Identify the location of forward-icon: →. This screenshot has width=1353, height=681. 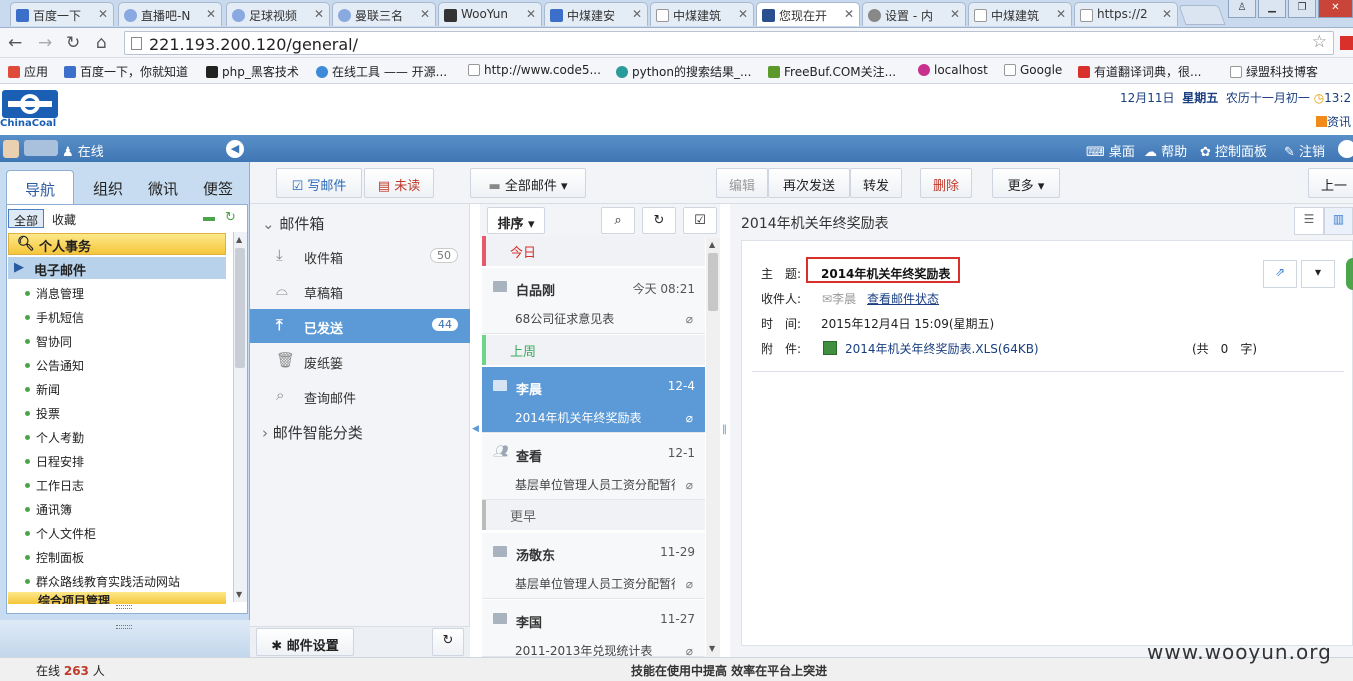
(45, 43).